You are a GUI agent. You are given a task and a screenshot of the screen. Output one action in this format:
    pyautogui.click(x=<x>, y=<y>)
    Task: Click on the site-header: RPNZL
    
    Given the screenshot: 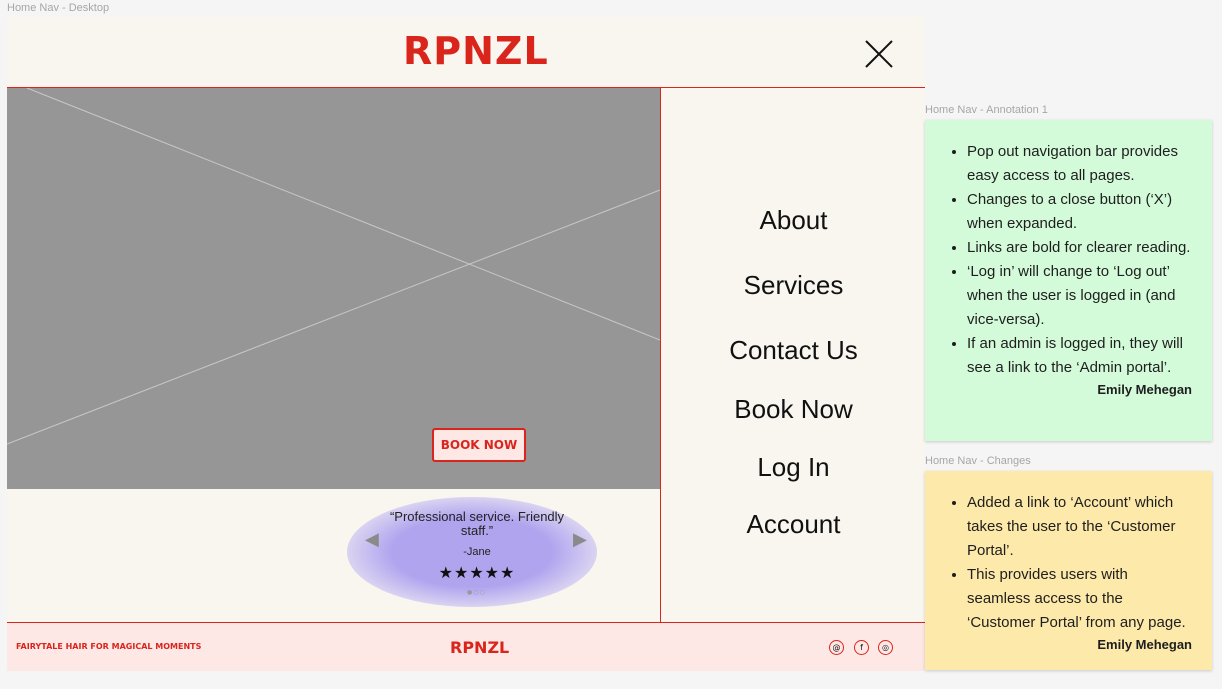 What is the action you would take?
    pyautogui.click(x=466, y=52)
    